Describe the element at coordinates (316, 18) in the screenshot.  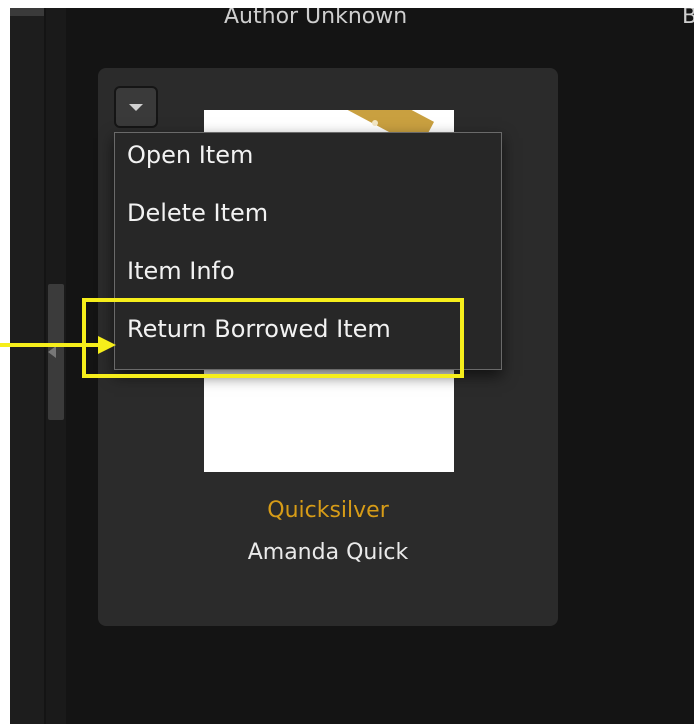
I see `previous-item-author: Author Unknown` at that location.